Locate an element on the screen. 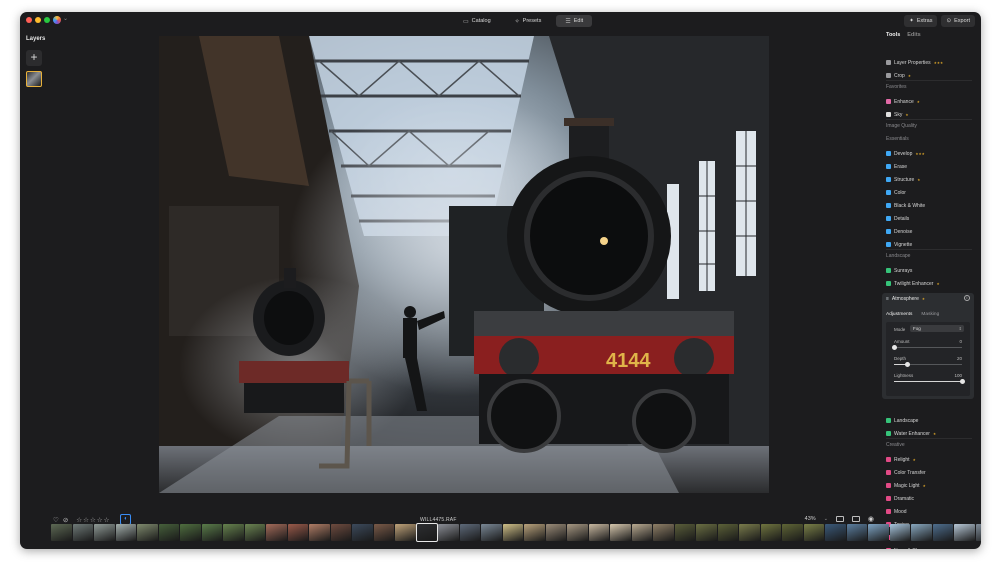 The image size is (1000, 575). zoom-level: 43% is located at coordinates (810, 519).